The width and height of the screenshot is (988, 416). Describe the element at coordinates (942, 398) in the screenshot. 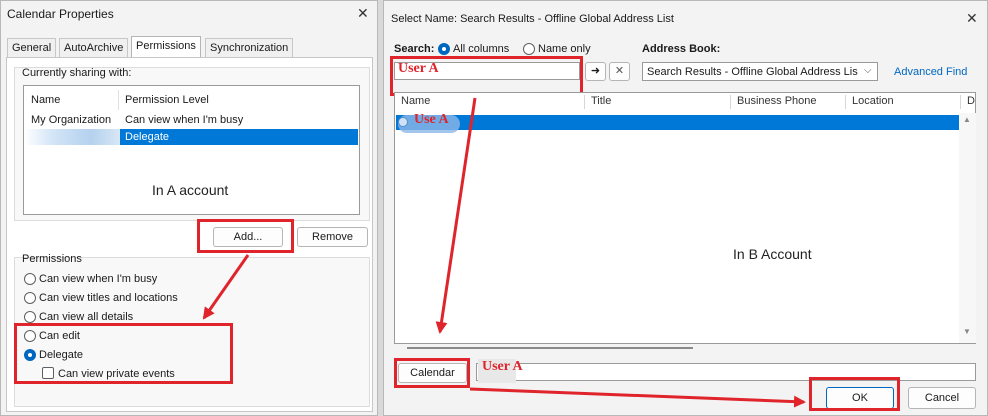

I see `cancel-button: Cancel` at that location.